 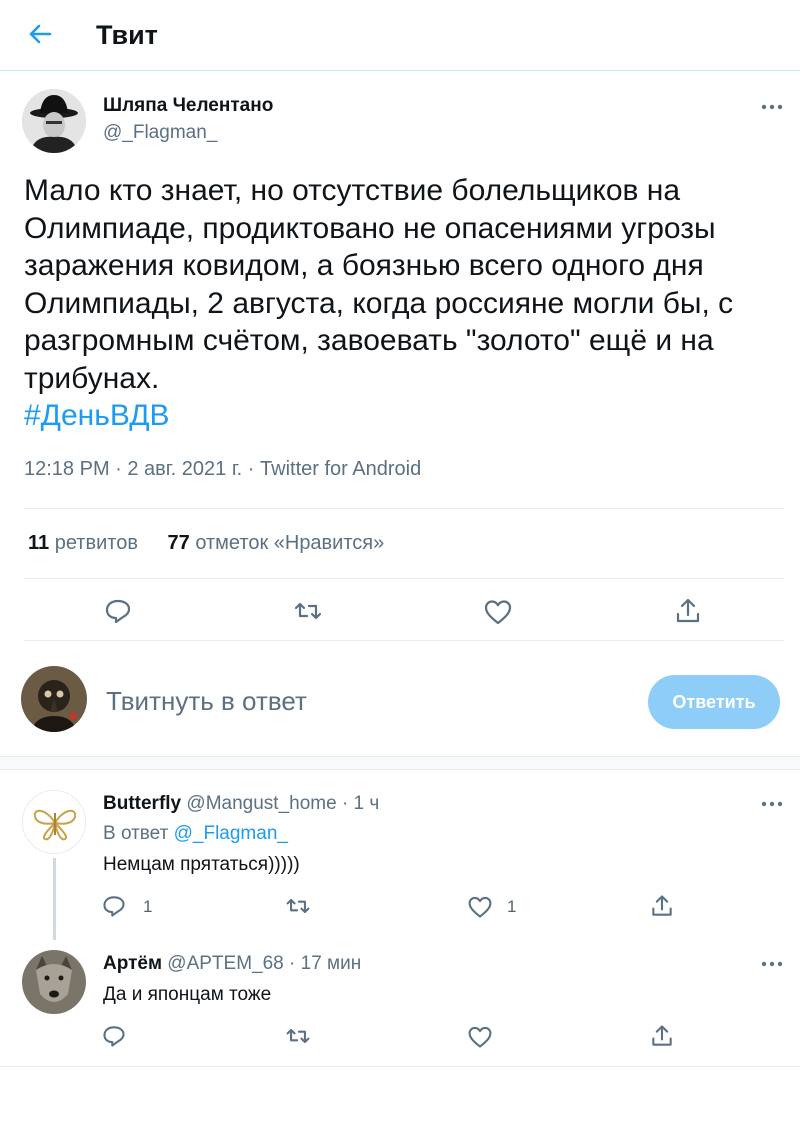 I want to click on reply-header: Butterfly @Mangust_home · 1 ч, so click(x=241, y=804).